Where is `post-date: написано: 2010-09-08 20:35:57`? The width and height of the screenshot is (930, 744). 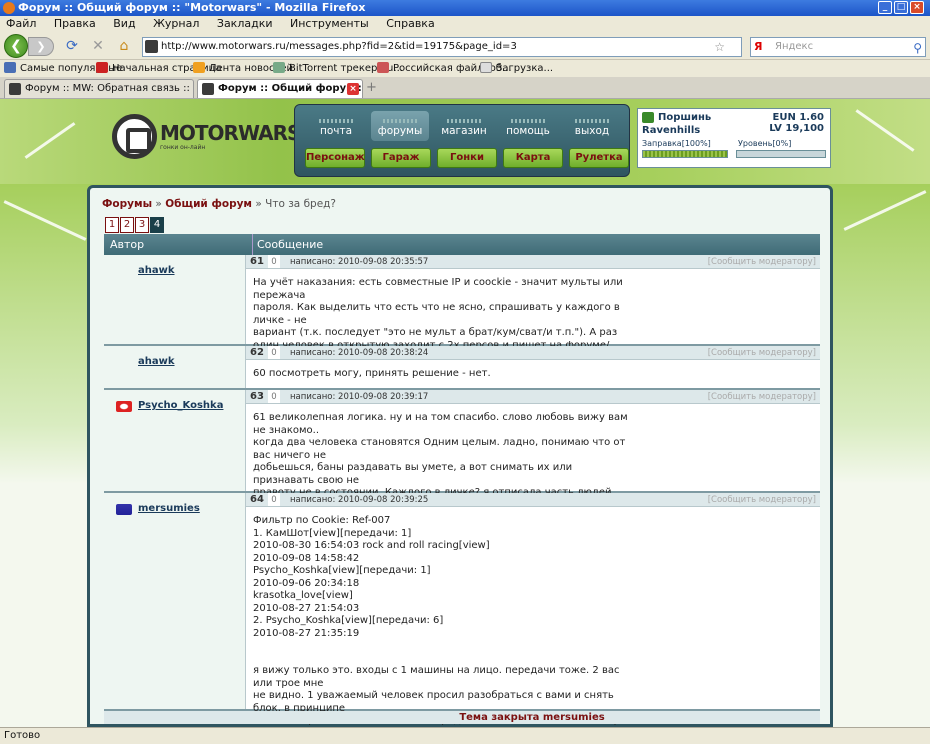 post-date: написано: 2010-09-08 20:35:57 is located at coordinates (359, 262).